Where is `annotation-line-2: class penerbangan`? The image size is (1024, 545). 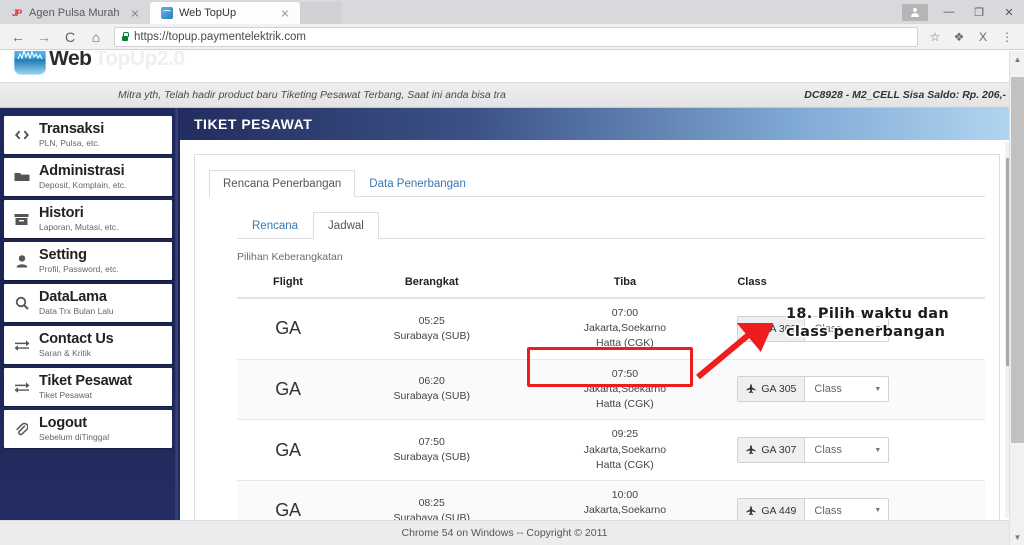 annotation-line-2: class penerbangan is located at coordinates (866, 332).